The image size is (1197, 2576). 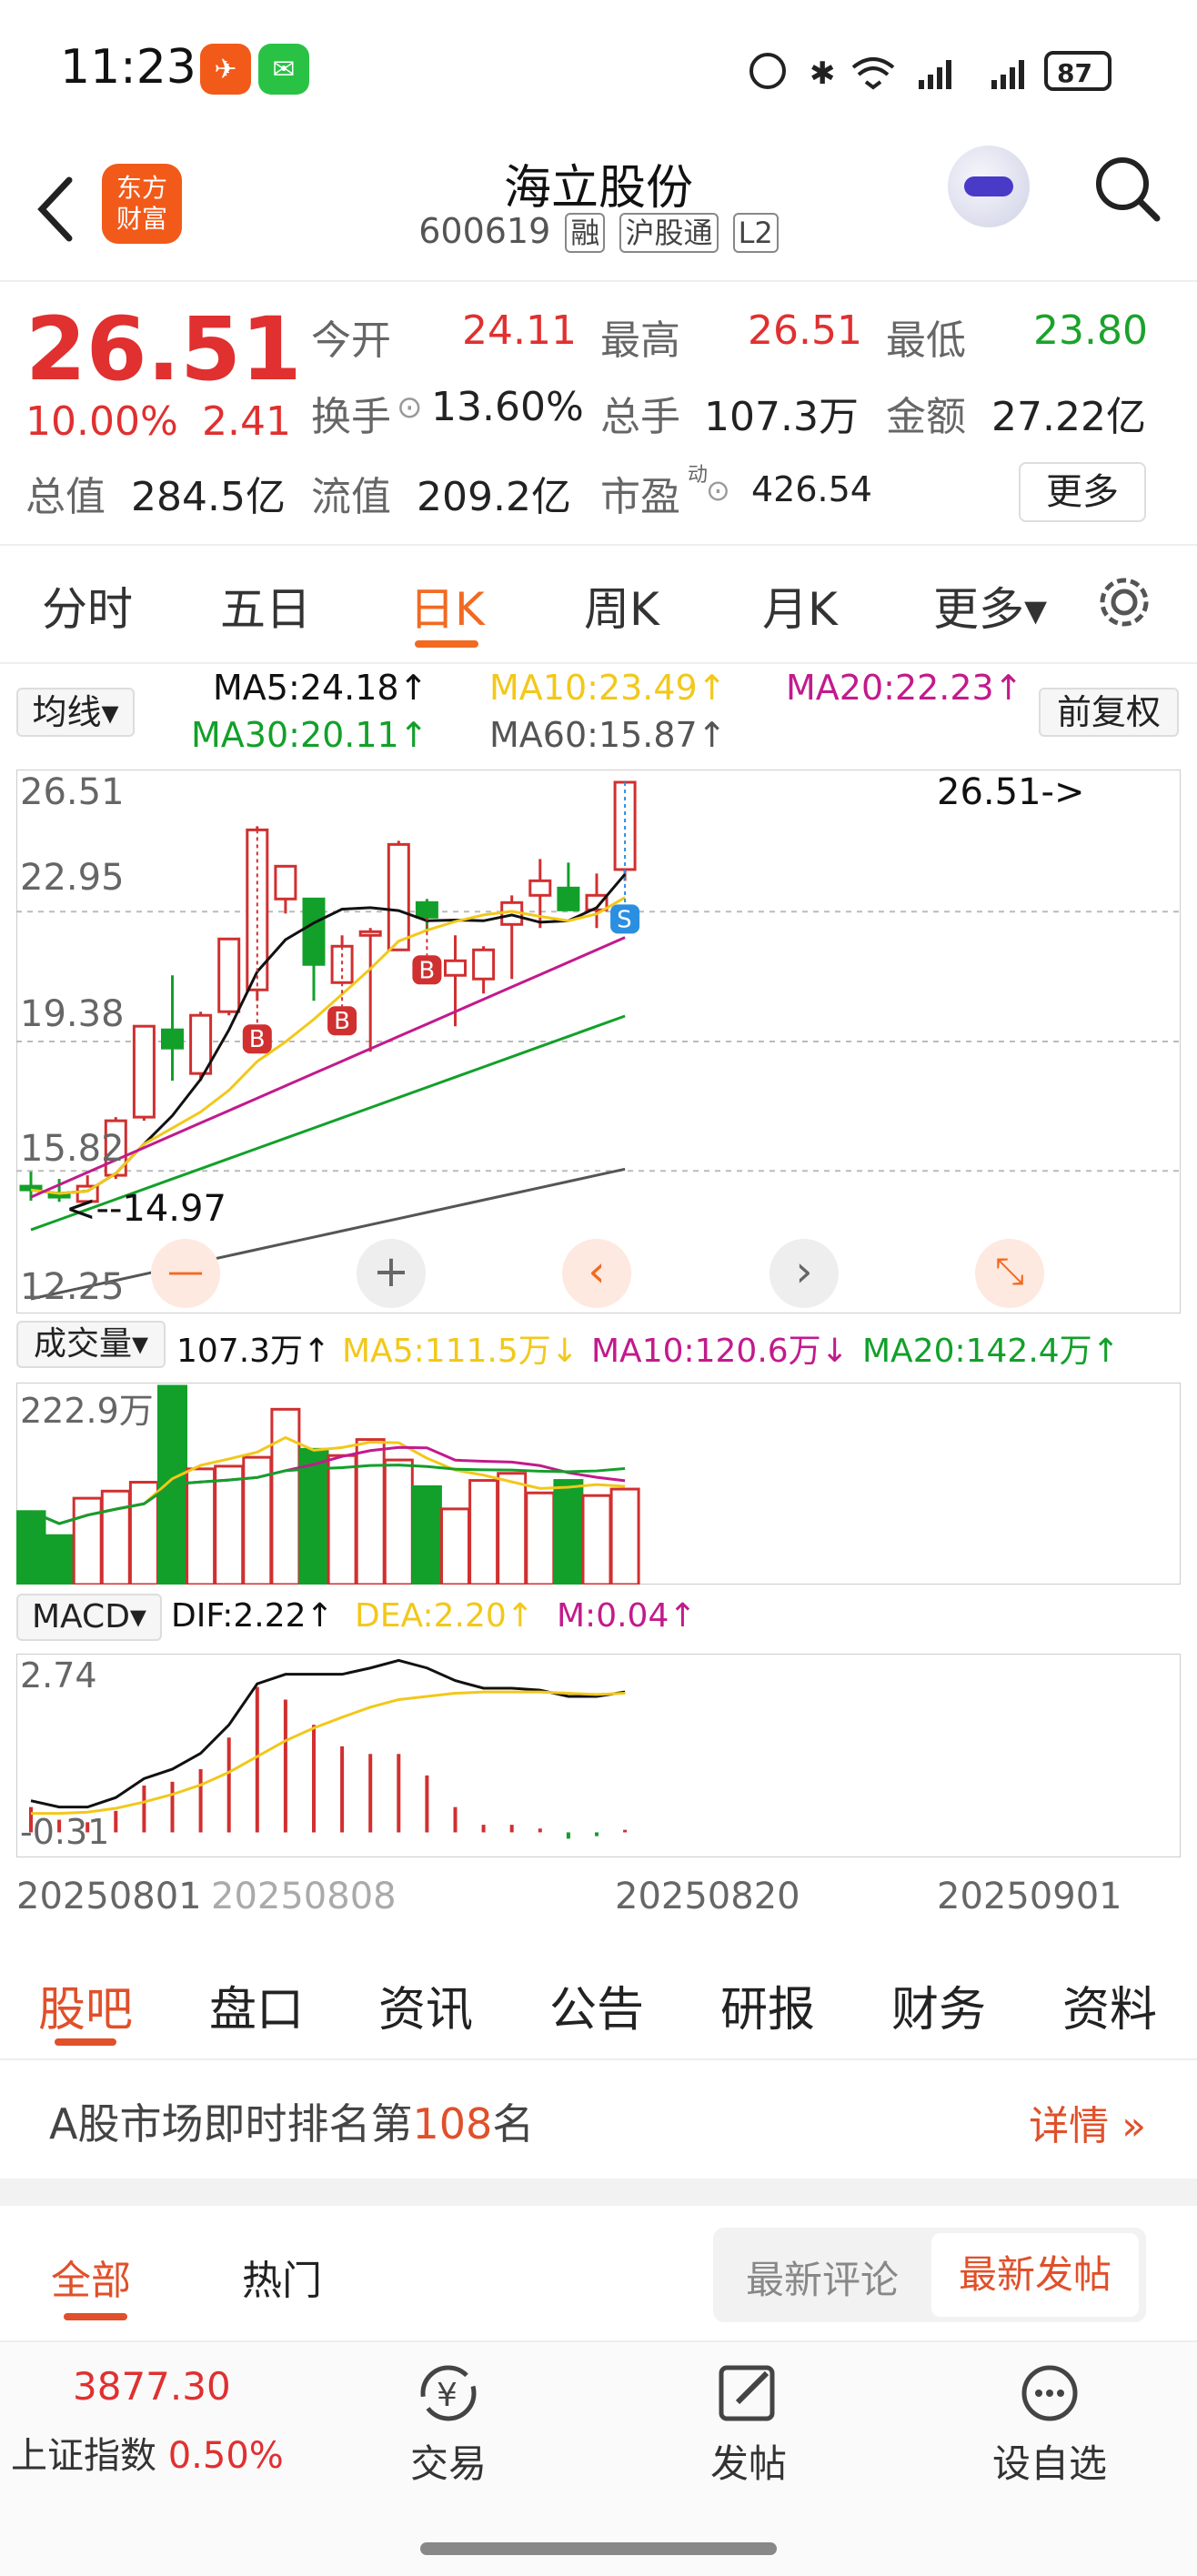 What do you see at coordinates (75, 712) in the screenshot?
I see `ma-dropdown: 均线▾` at bounding box center [75, 712].